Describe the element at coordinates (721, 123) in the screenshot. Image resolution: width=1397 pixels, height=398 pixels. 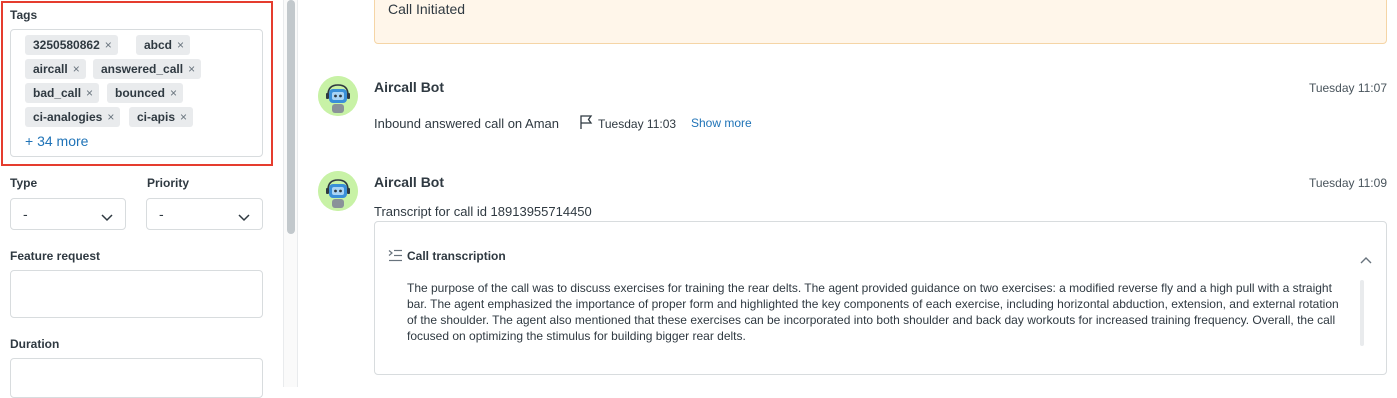
I see `show-more-link: Show more` at that location.